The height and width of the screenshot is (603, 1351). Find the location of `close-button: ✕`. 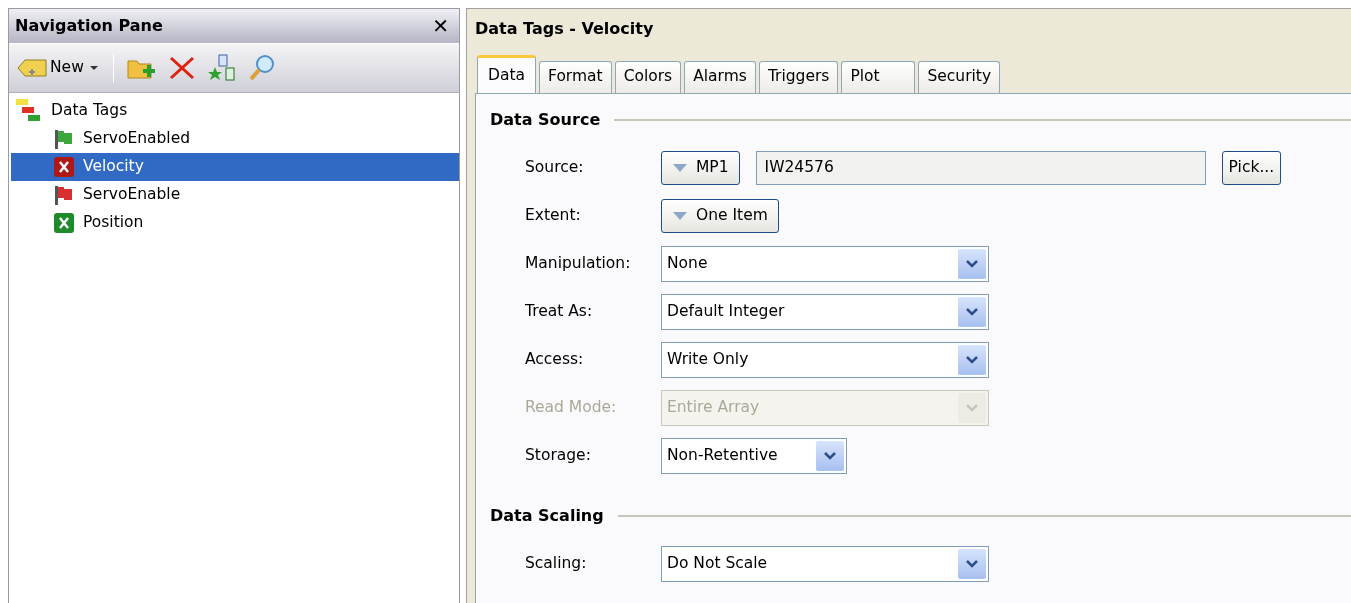

close-button: ✕ is located at coordinates (440, 26).